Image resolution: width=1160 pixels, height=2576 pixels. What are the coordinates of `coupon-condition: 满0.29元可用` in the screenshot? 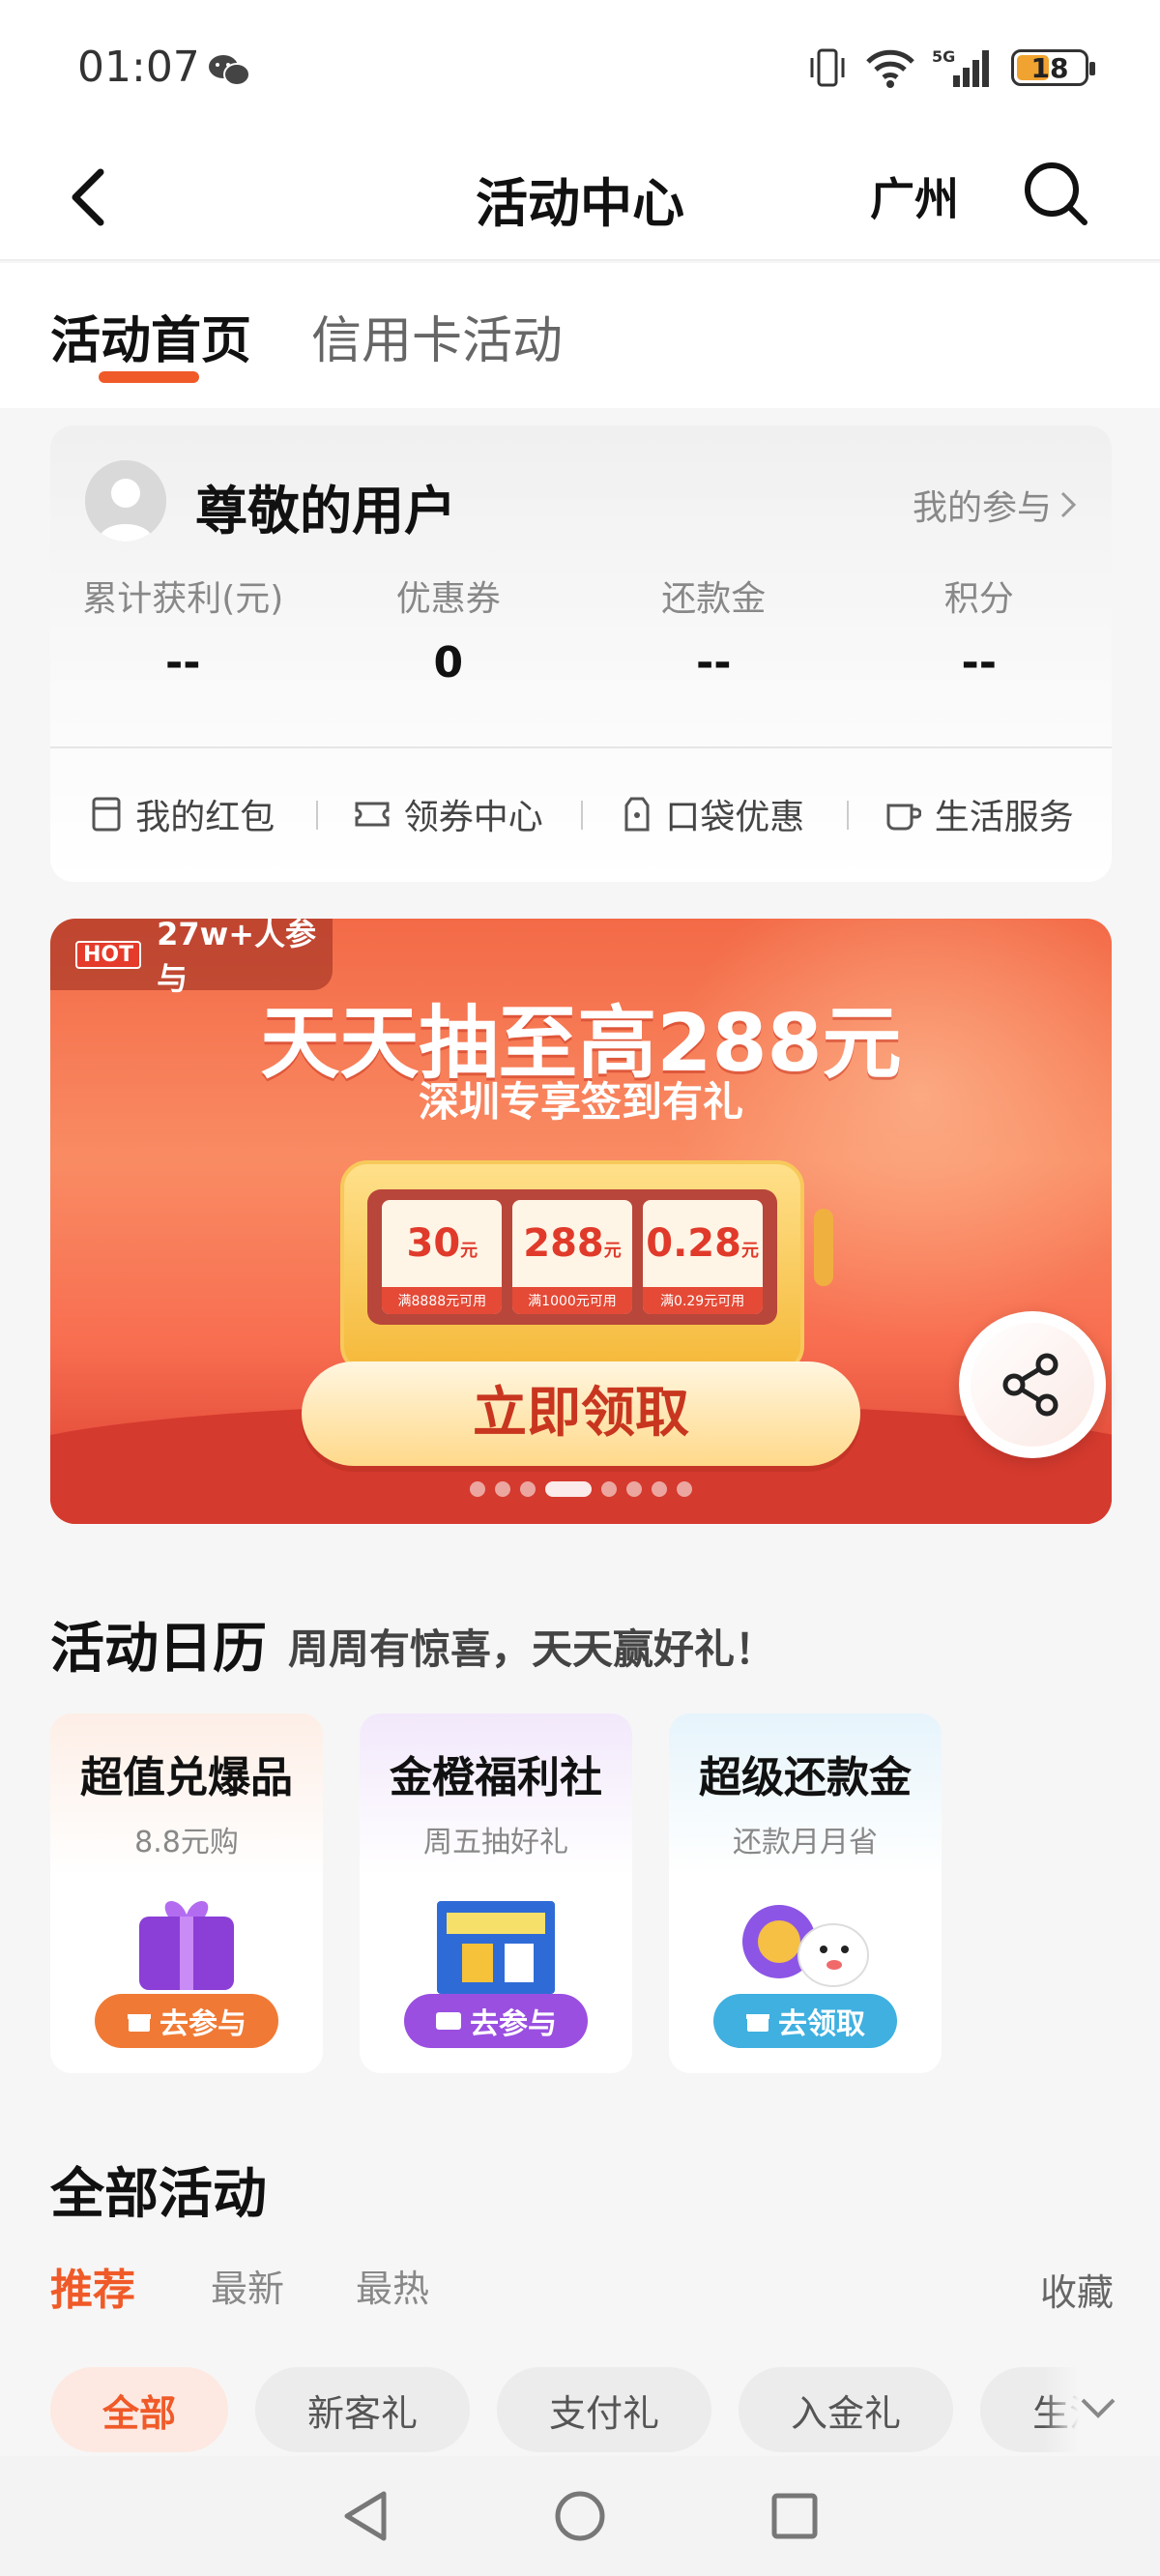 It's located at (702, 1300).